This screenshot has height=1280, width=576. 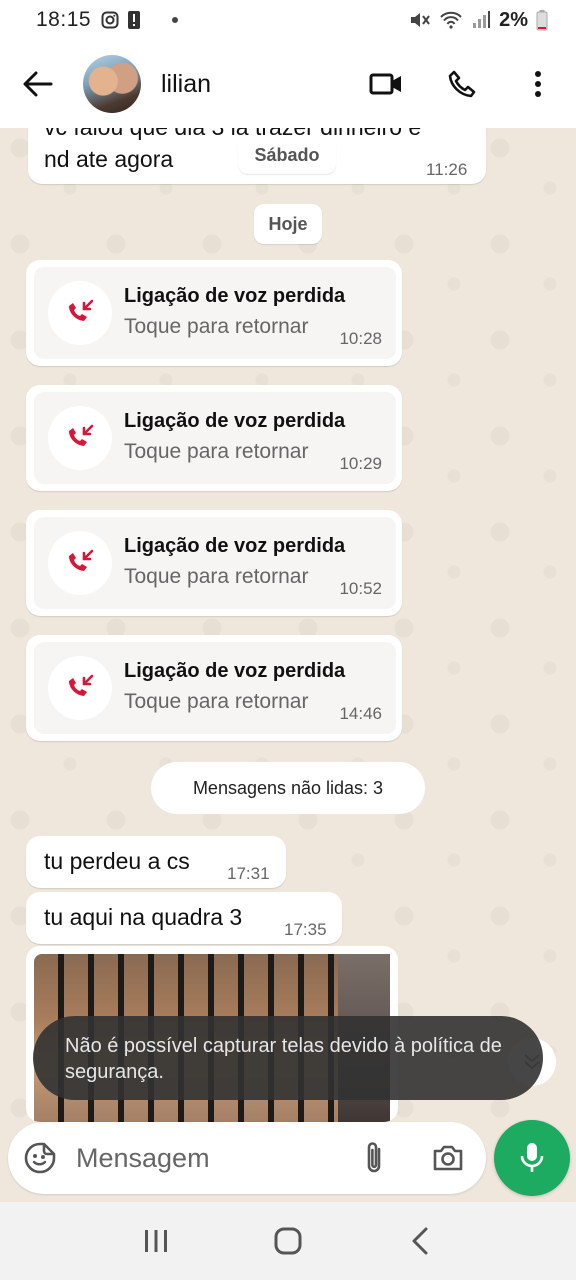 What do you see at coordinates (117, 861) in the screenshot?
I see `message-text: tu perdeu a cs` at bounding box center [117, 861].